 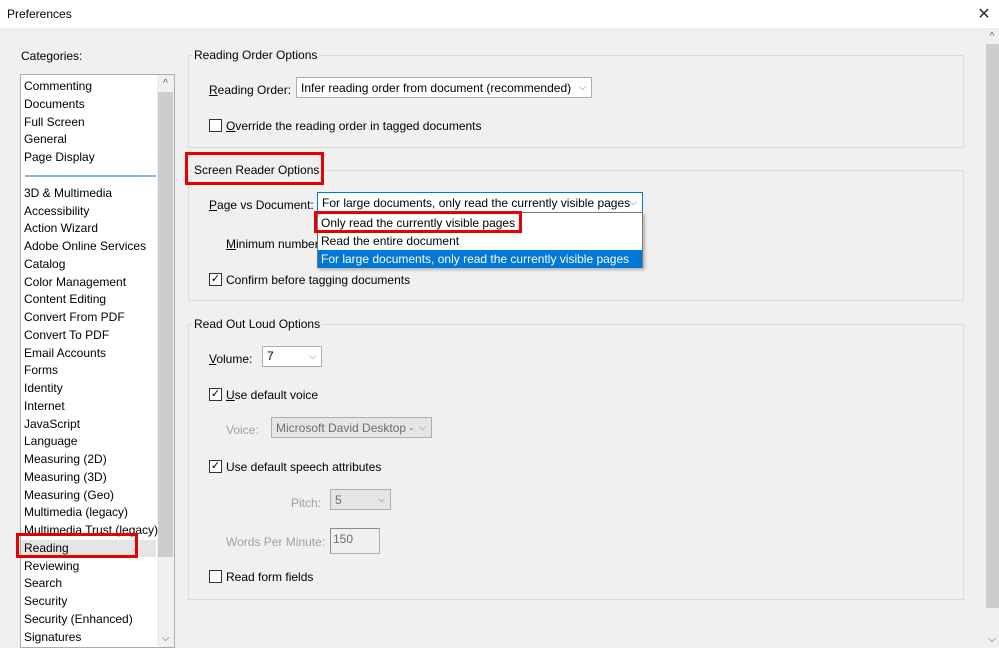 I want to click on read-form-fields-label: Read form fields, so click(x=270, y=577).